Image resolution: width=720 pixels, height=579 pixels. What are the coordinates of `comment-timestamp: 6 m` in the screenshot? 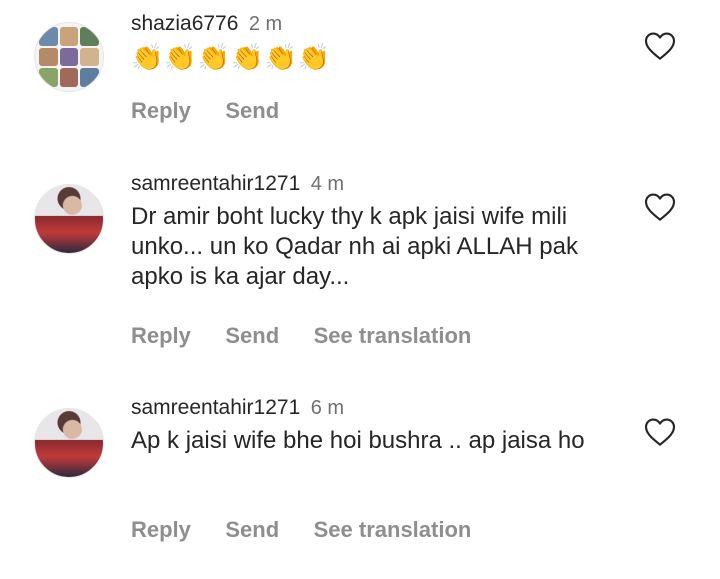 It's located at (327, 408).